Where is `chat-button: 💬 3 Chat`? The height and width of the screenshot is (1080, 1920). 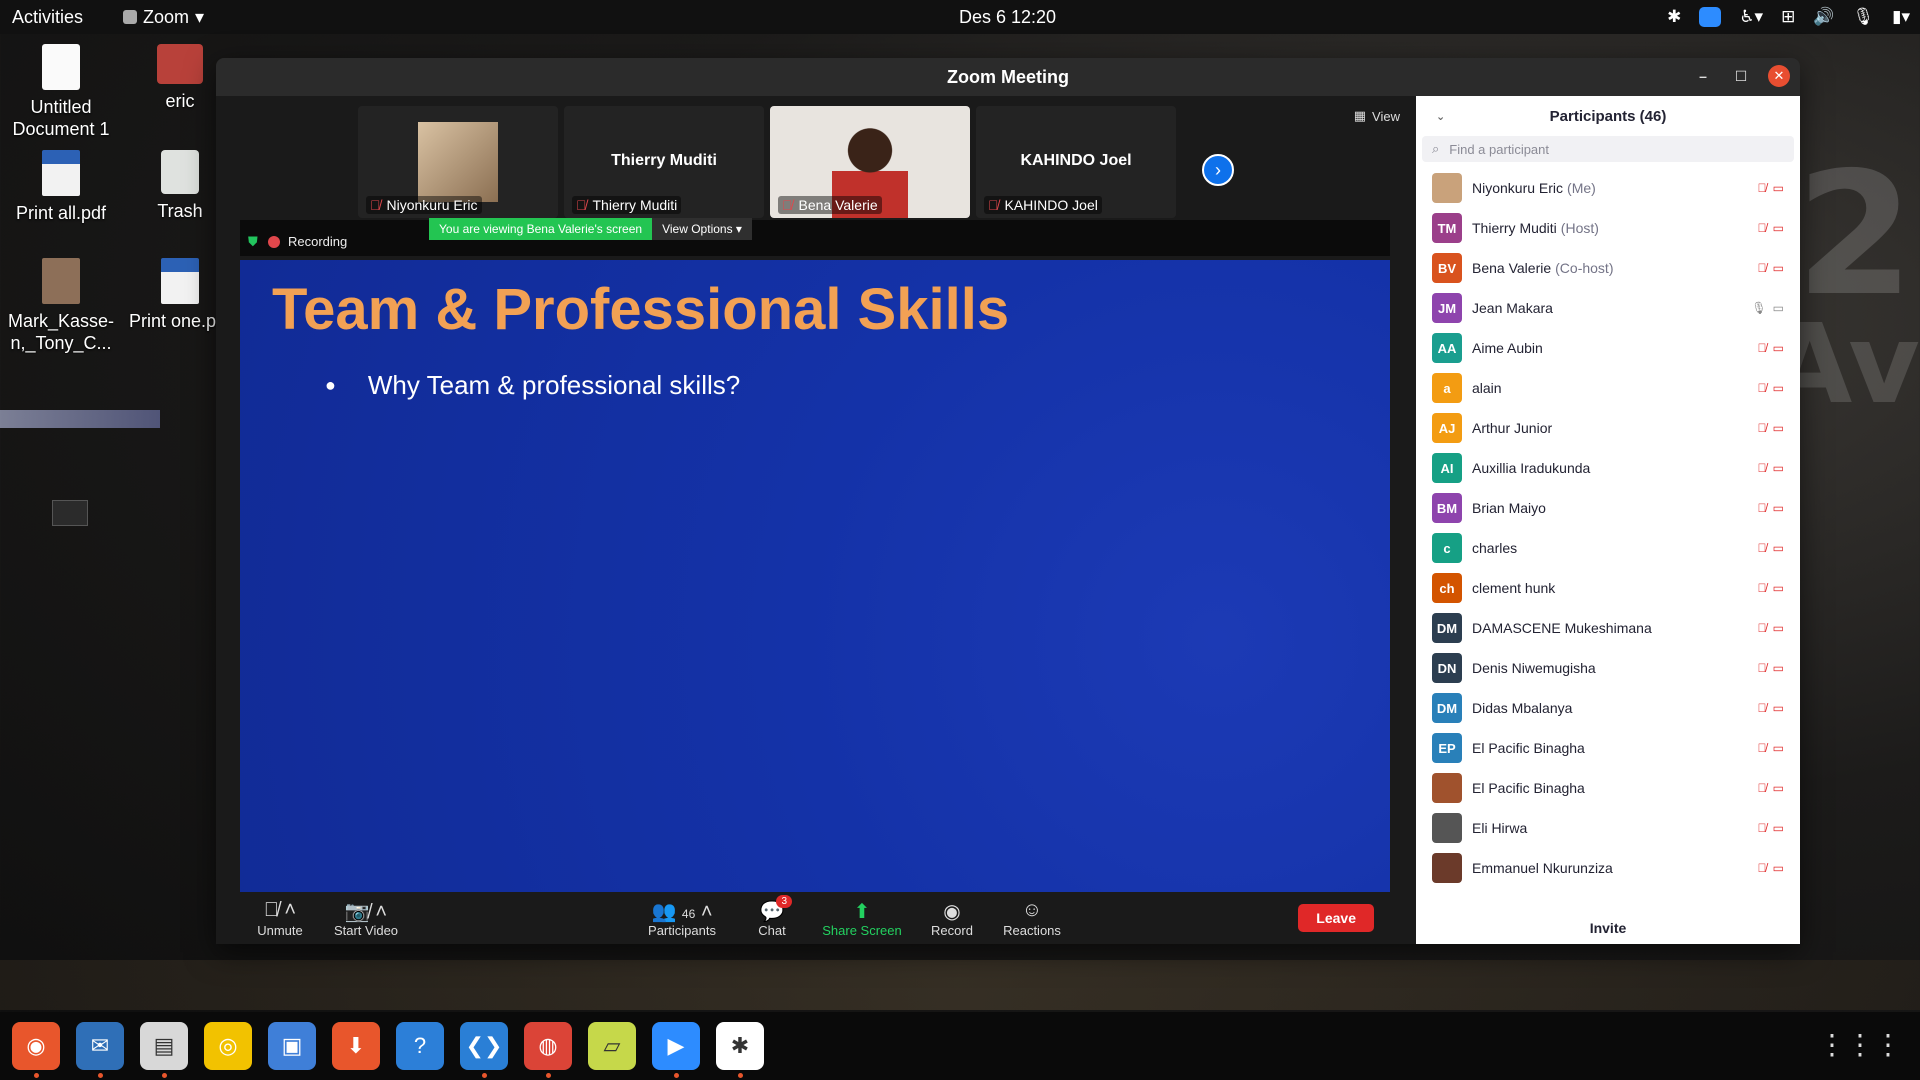
chat-button: 💬 3 Chat is located at coordinates (772, 916).